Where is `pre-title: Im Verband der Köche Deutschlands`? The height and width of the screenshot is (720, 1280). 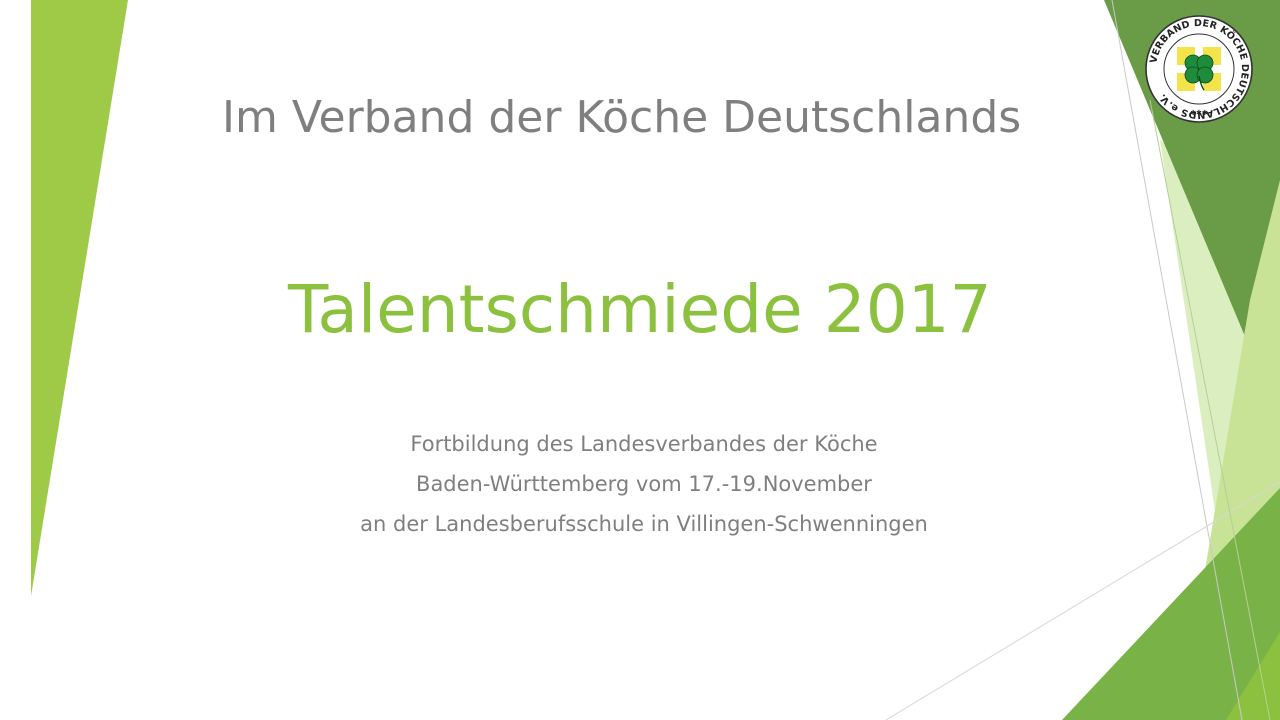 pre-title: Im Verband der Köche Deutschlands is located at coordinates (622, 117).